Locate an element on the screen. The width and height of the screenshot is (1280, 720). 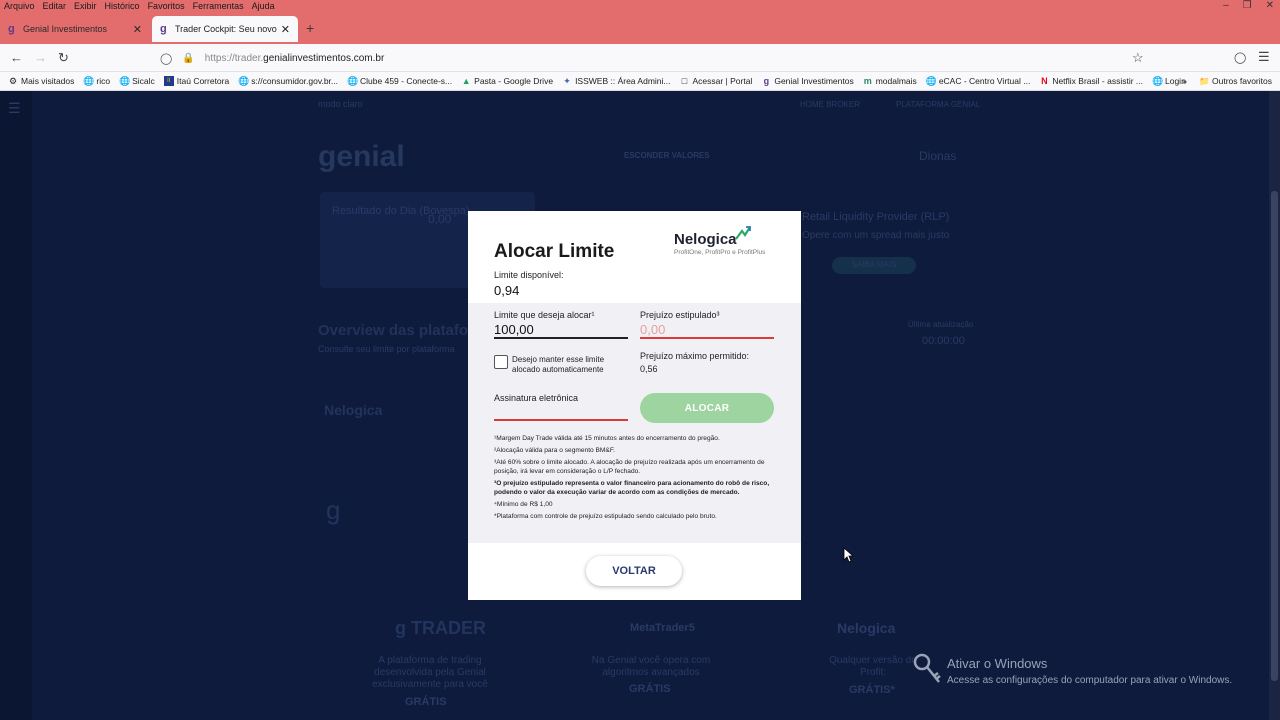
back-icon: ← is located at coordinates (16, 57).